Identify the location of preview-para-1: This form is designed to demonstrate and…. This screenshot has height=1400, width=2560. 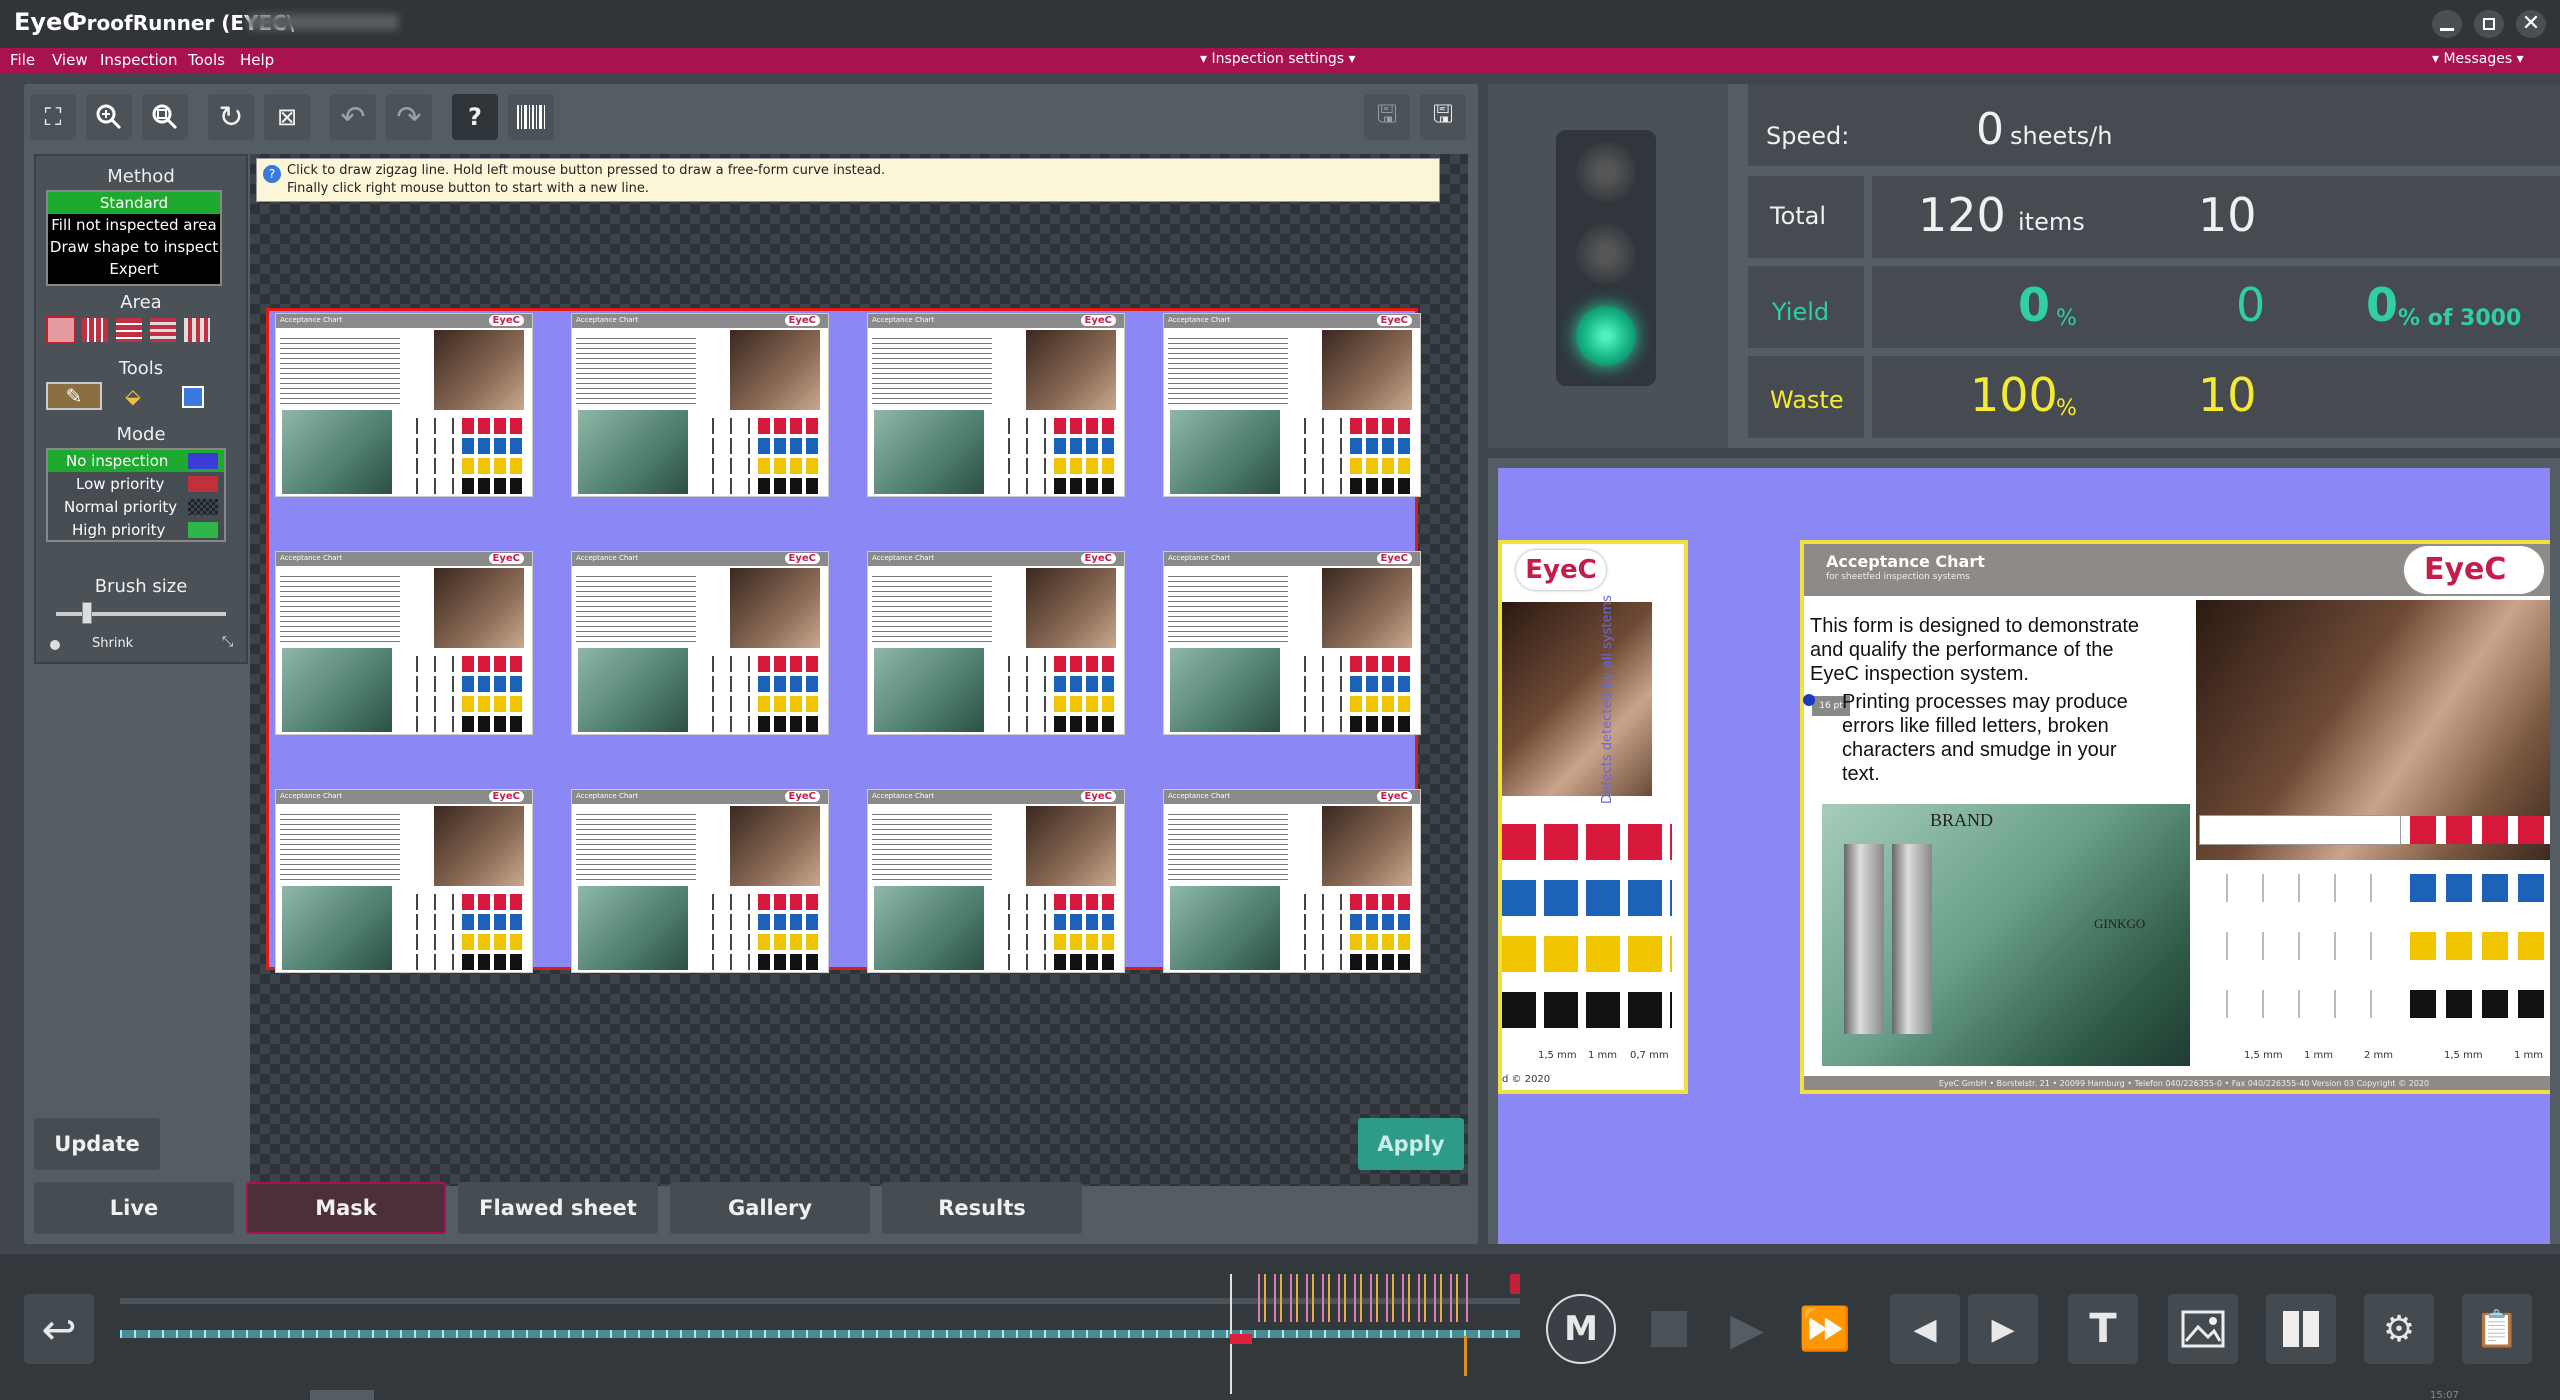
(1975, 650).